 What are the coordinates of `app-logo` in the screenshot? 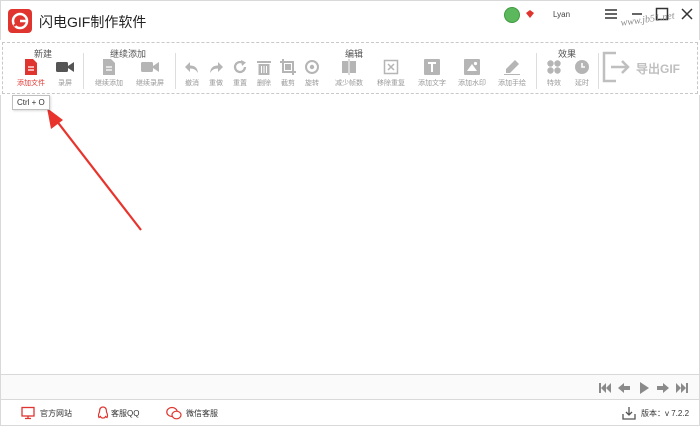 It's located at (20, 21).